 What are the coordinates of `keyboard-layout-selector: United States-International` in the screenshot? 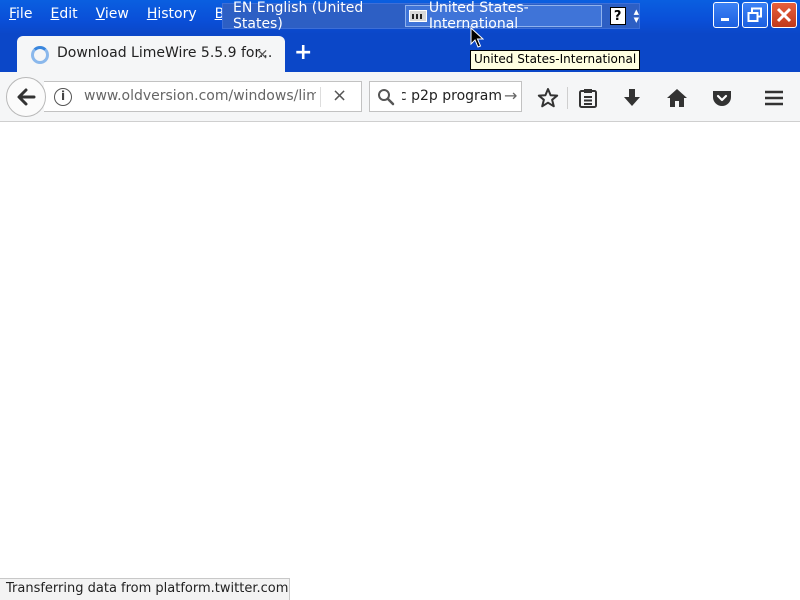 It's located at (503, 16).